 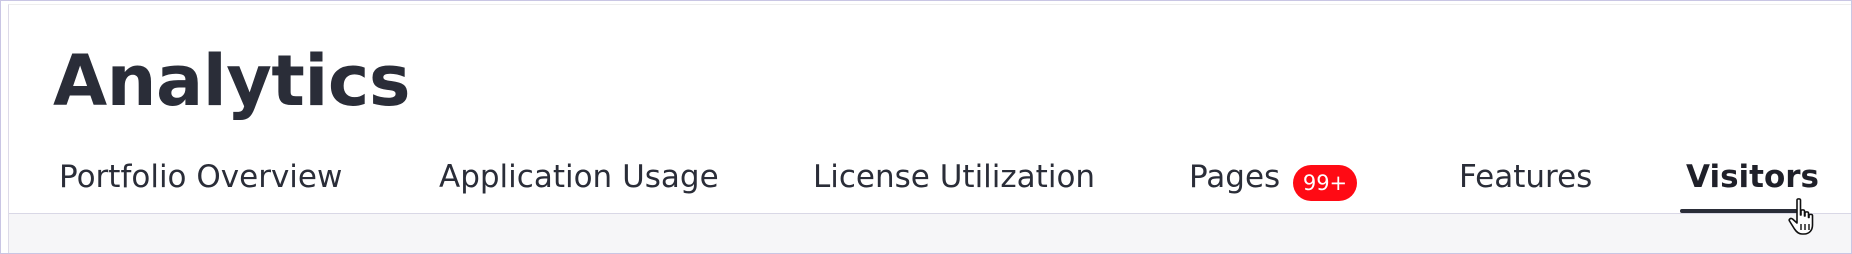 I want to click on pages-count-badge: 99+, so click(x=1325, y=183).